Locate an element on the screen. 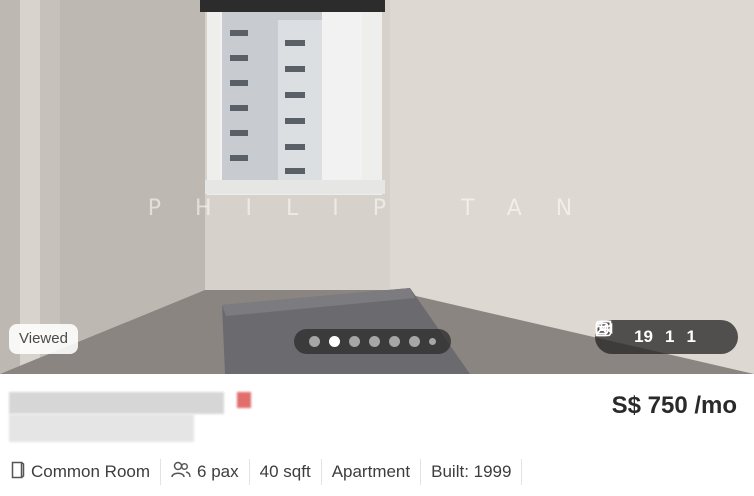 The height and width of the screenshot is (496, 754). built-year-label: Built: 1999 is located at coordinates (471, 471).